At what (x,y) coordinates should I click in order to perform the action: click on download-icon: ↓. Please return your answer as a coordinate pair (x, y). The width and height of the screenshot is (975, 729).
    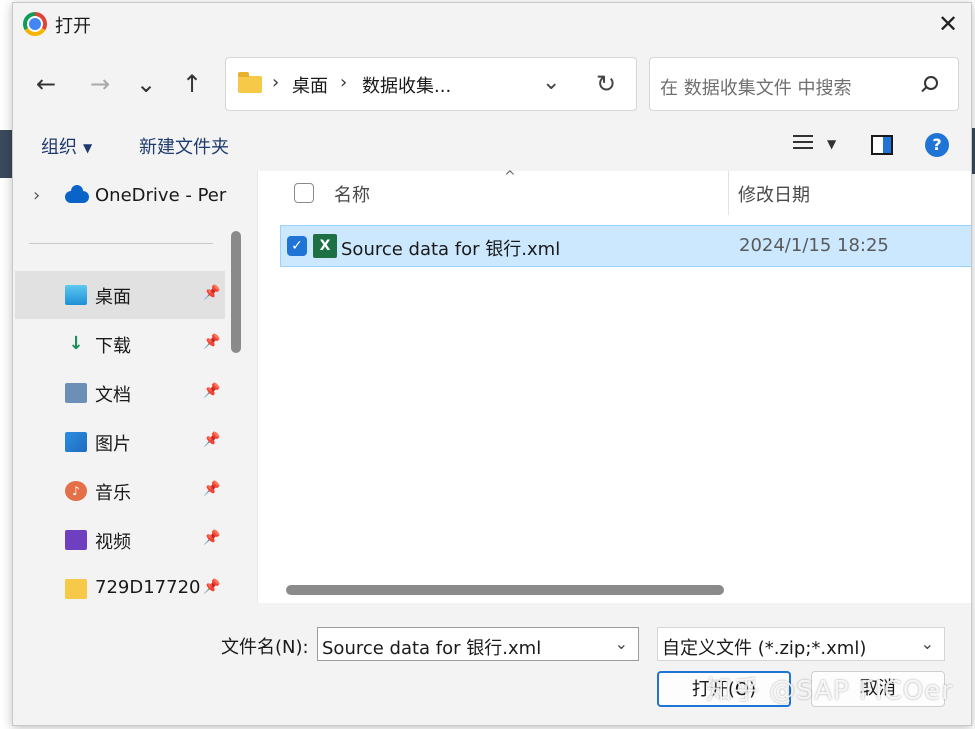
    Looking at the image, I should click on (76, 343).